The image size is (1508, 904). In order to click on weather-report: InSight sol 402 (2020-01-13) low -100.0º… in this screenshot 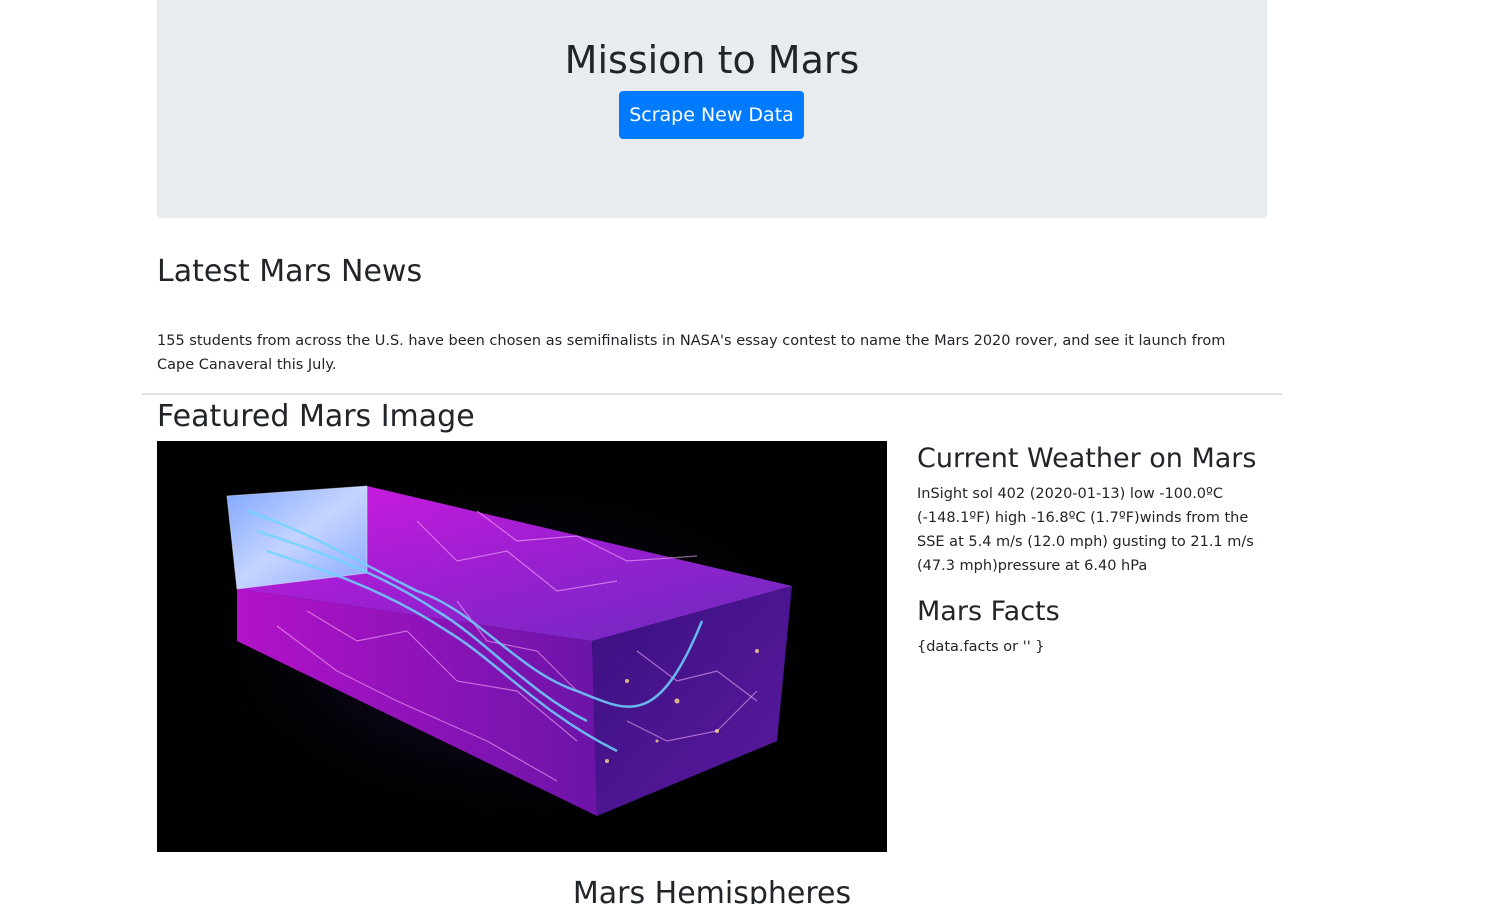, I will do `click(1085, 530)`.